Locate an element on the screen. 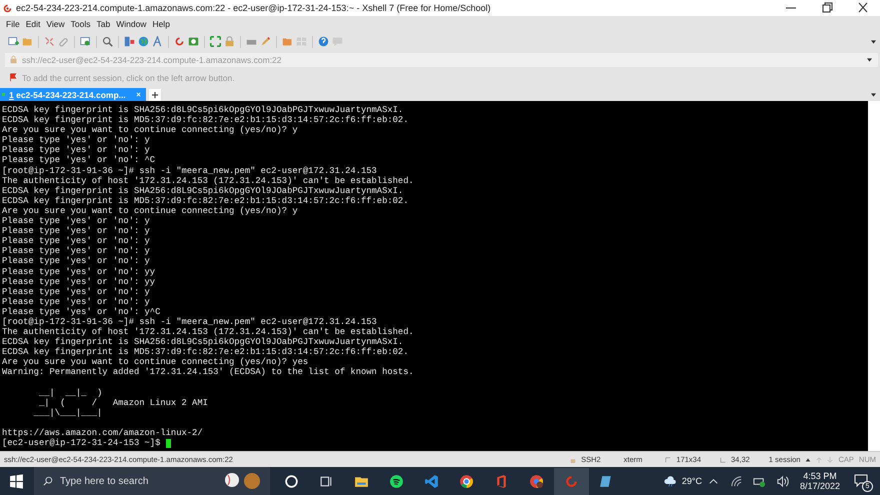 This screenshot has height=495, width=880. menu-item: File is located at coordinates (13, 23).